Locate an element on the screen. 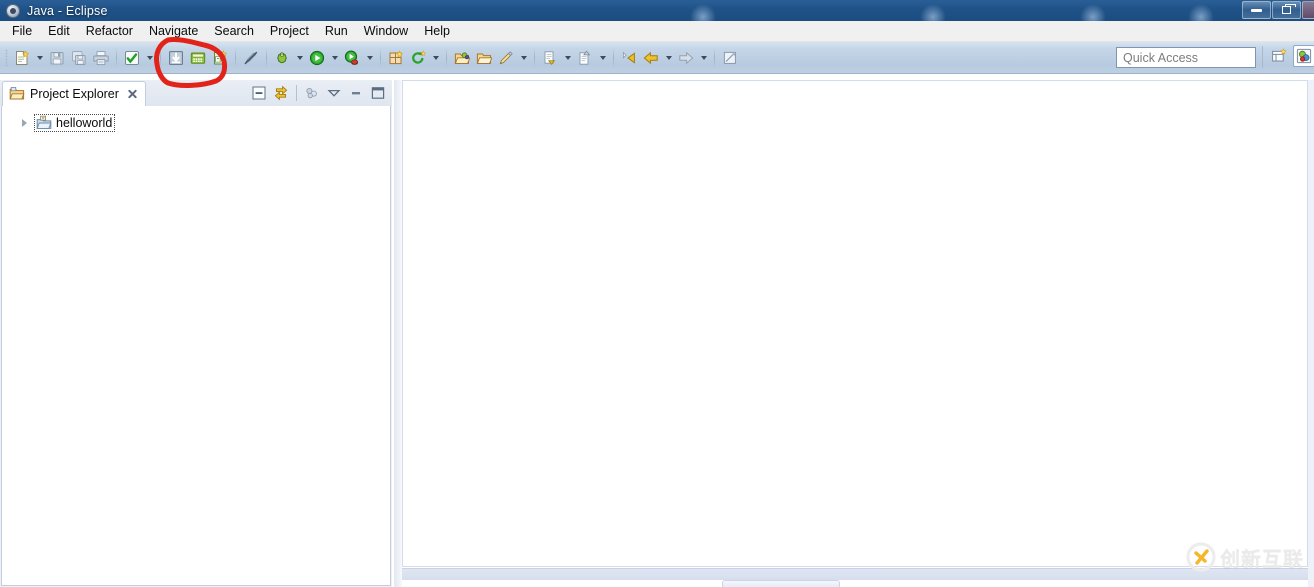 This screenshot has width=1314, height=587. open-perspective-icon is located at coordinates (1279, 56).